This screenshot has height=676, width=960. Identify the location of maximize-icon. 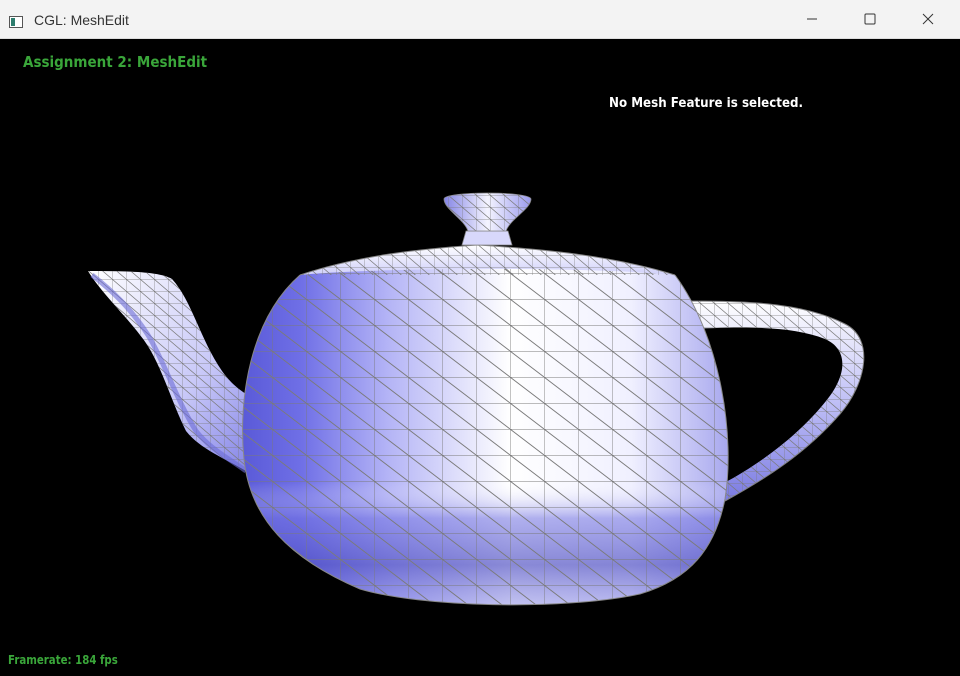
(870, 19).